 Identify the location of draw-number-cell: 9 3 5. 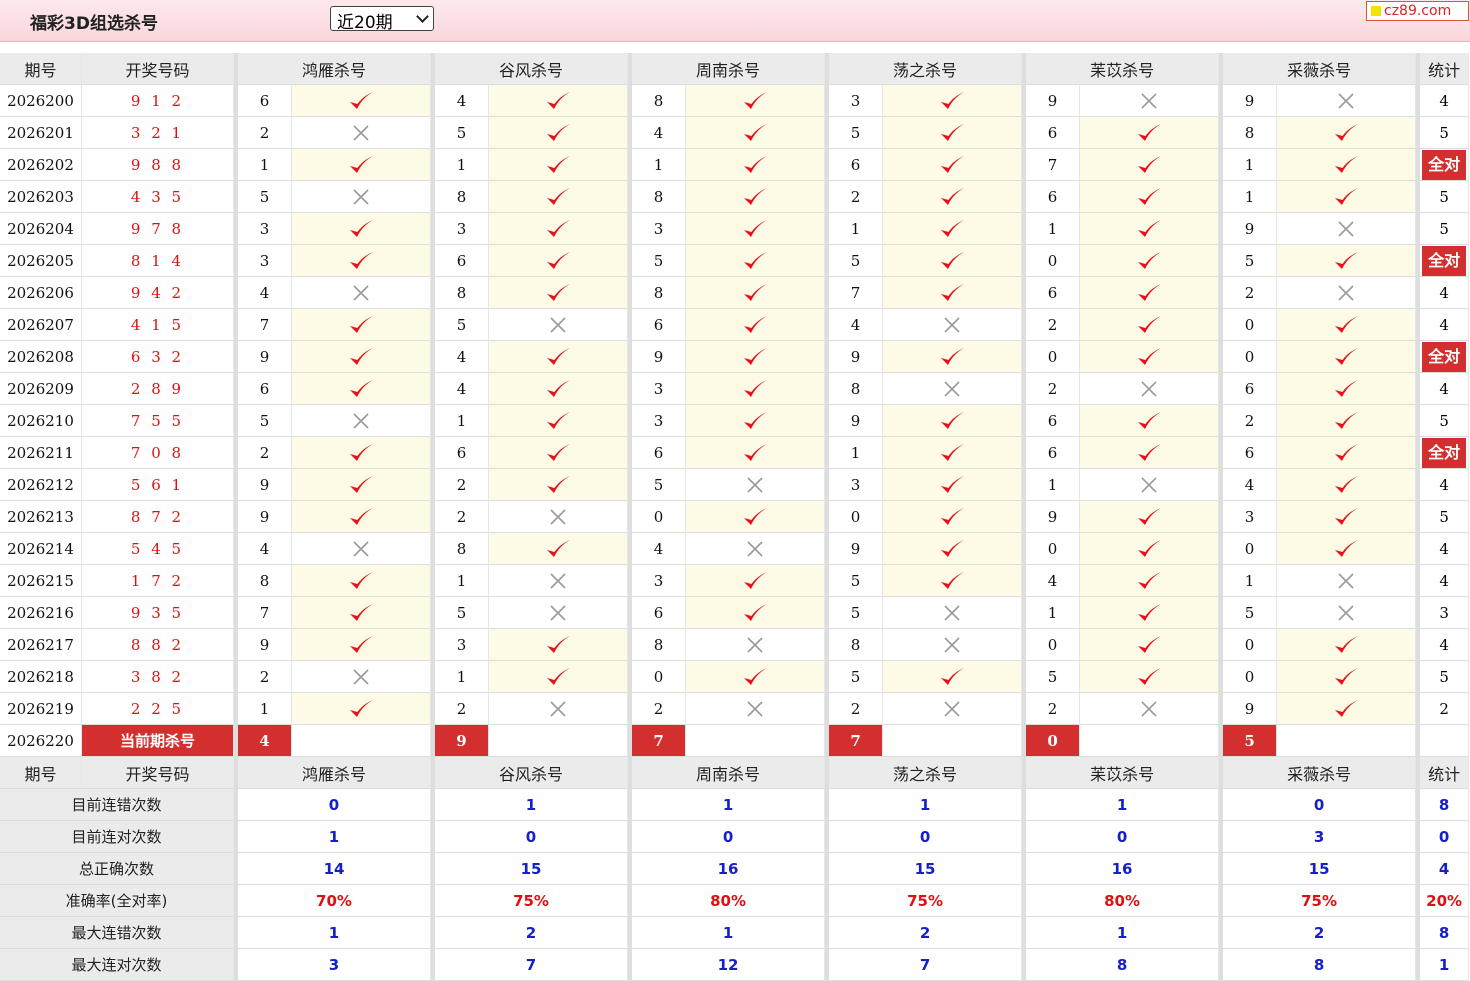
(158, 613).